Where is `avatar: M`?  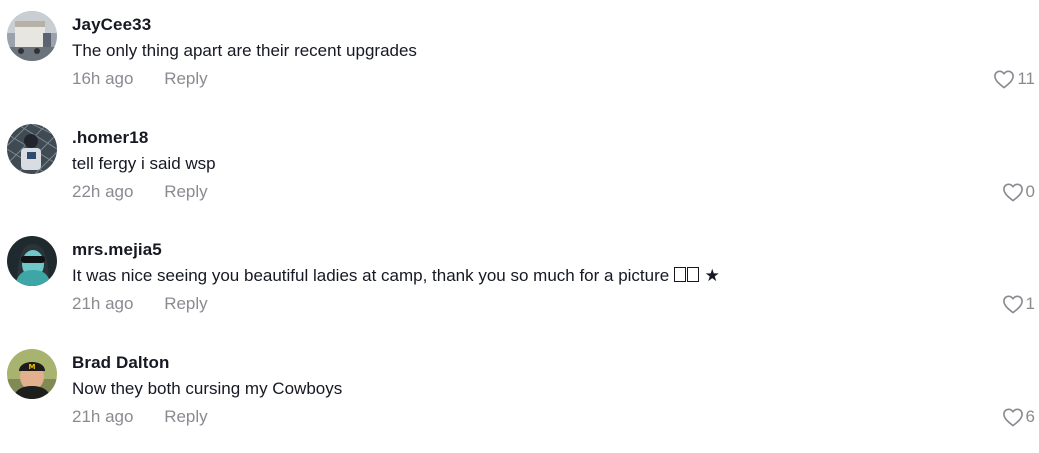 avatar: M is located at coordinates (32, 374).